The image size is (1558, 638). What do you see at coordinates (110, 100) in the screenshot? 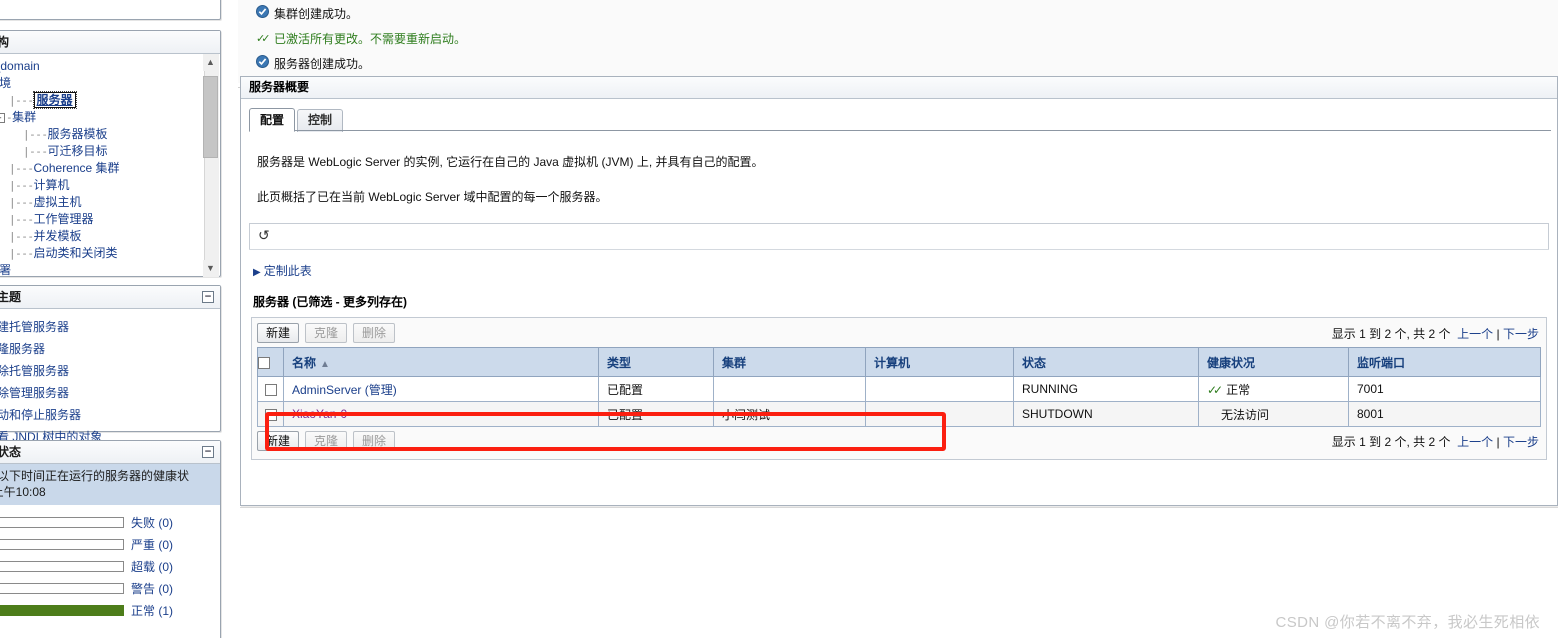
I see `tree-node-2: |--- 服务器` at bounding box center [110, 100].